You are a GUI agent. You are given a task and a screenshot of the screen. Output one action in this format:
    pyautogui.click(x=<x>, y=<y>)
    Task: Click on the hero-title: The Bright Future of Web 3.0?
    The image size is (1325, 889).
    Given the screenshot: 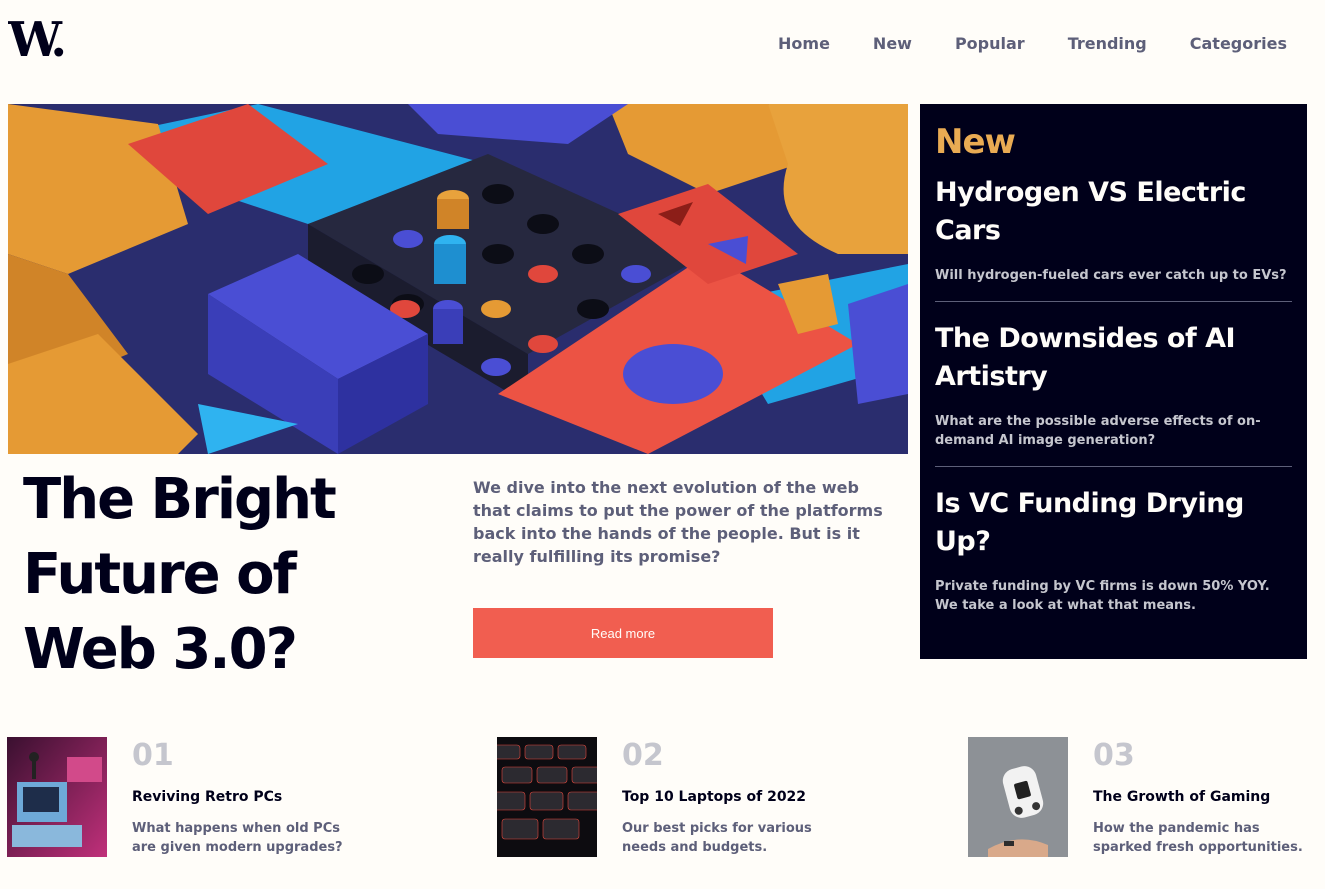 What is the action you would take?
    pyautogui.click(x=180, y=574)
    